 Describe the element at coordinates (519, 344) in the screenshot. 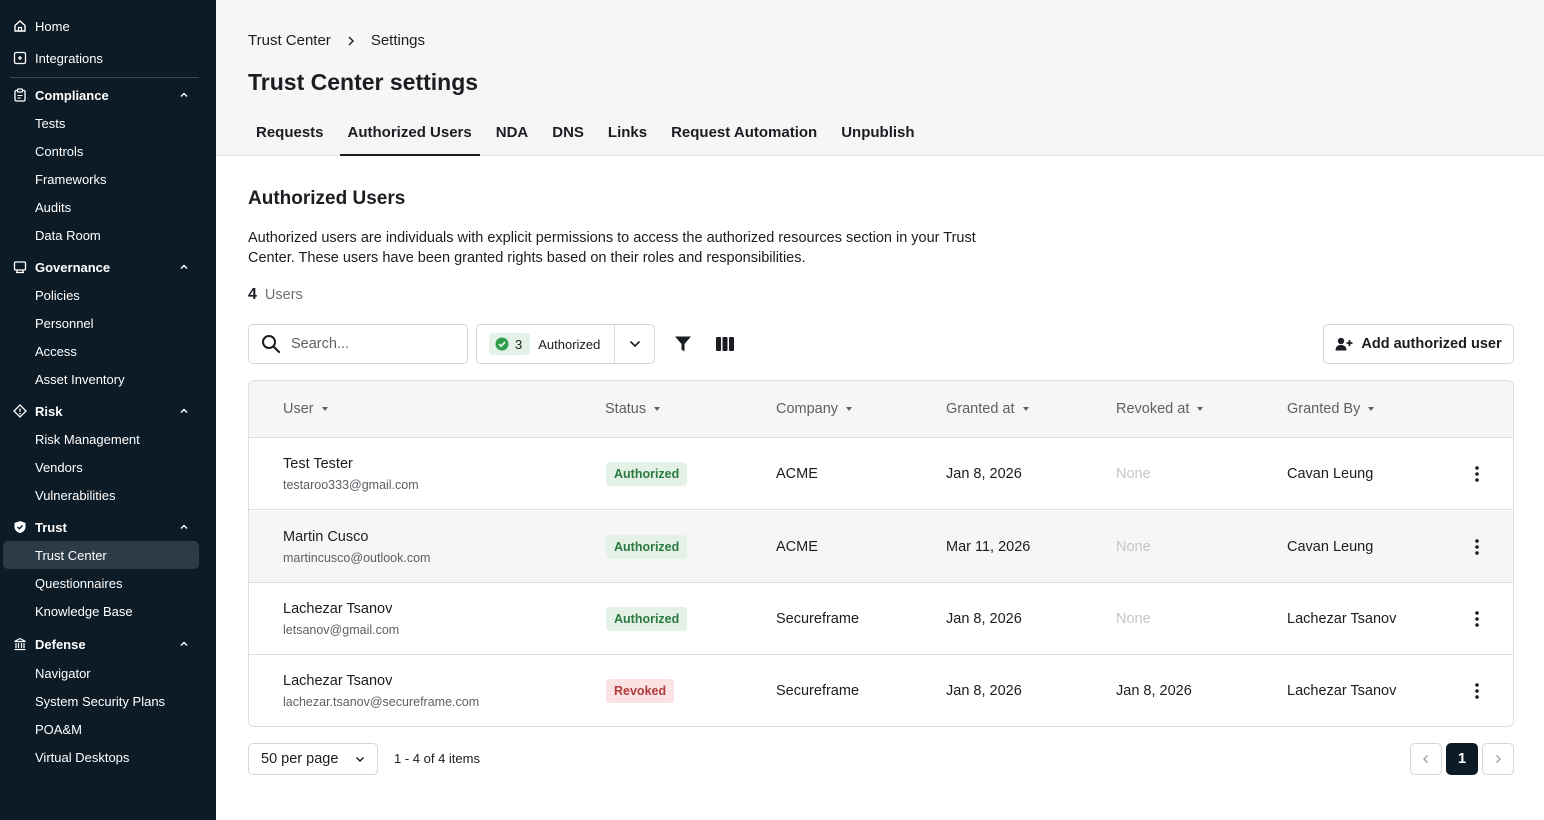

I see `status-filter-count: 3` at that location.